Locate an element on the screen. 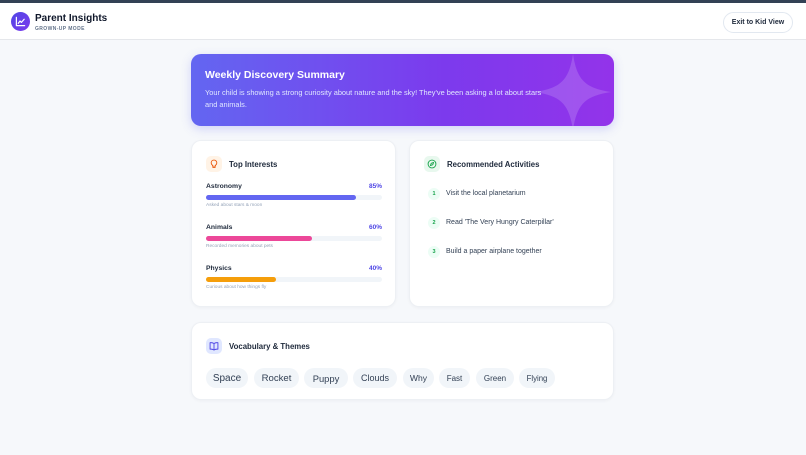 The image size is (806, 455). vocabulary-chip: Puppy is located at coordinates (326, 378).